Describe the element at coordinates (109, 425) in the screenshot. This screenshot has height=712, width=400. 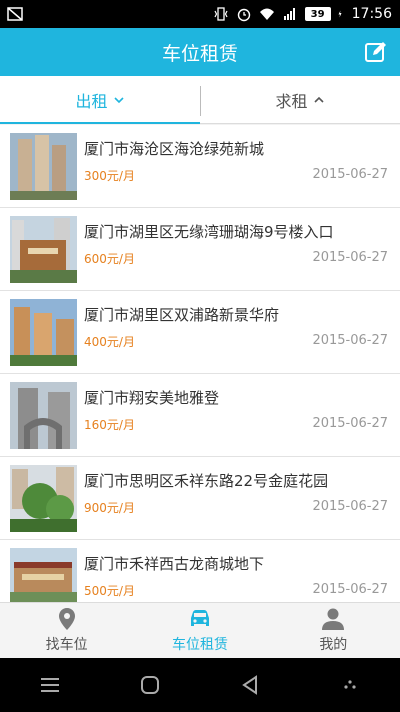
I see `listing-price: 160元/月` at that location.